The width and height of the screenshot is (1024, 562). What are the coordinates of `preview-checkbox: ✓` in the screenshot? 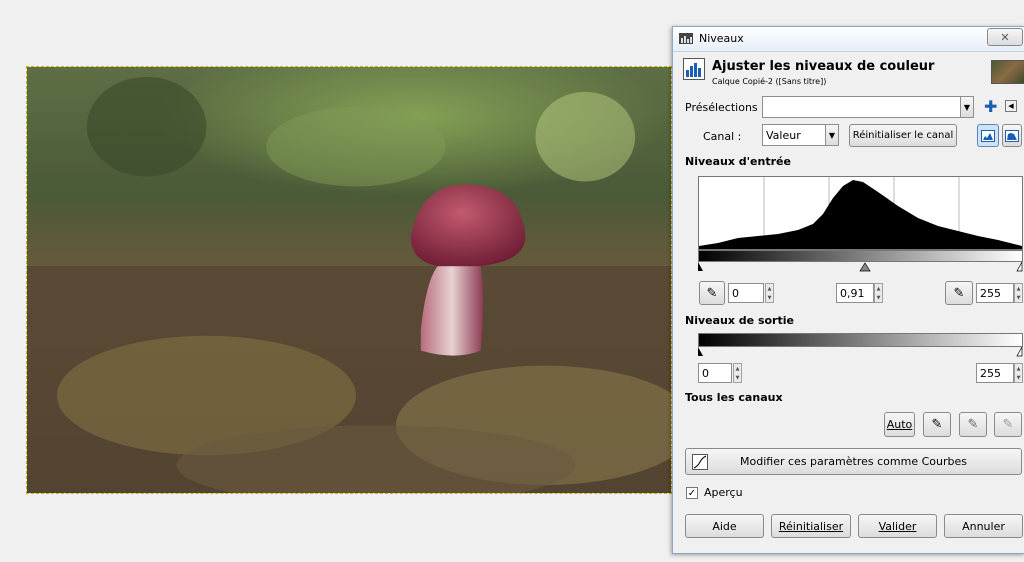 It's located at (692, 493).